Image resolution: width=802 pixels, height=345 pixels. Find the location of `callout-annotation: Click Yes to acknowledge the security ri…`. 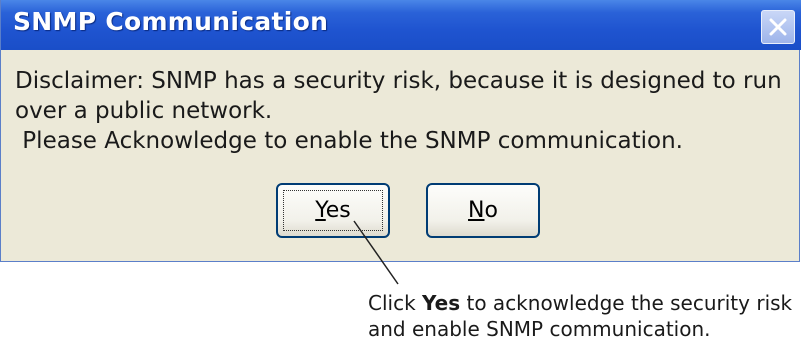

callout-annotation: Click Yes to acknowledge the security ri… is located at coordinates (580, 316).